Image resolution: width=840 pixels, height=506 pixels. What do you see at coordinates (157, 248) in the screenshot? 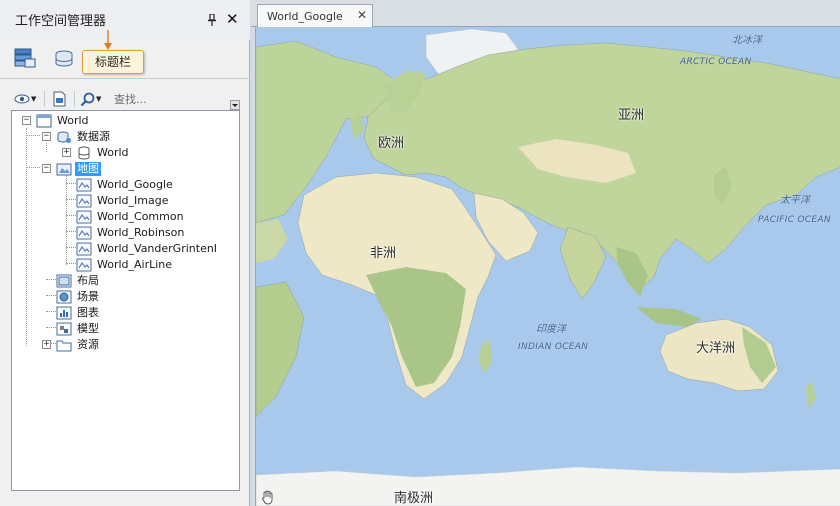
I see `tree-node-label: World_VanderGrintenI` at bounding box center [157, 248].